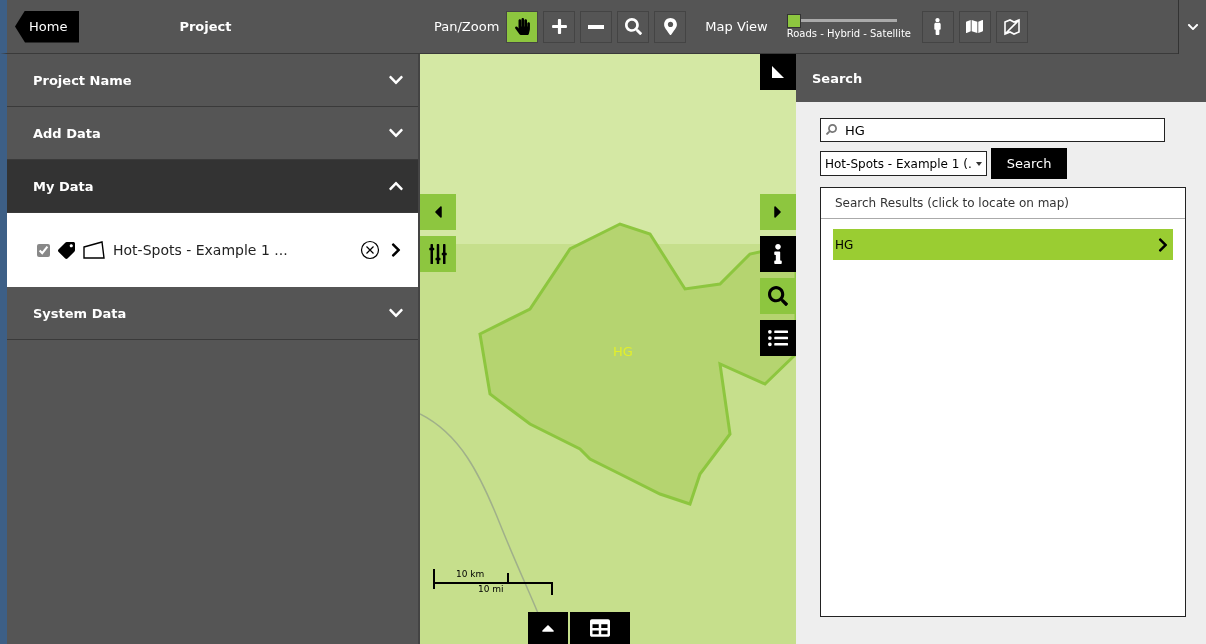  I want to click on corner-toggle-button, so click(778, 72).